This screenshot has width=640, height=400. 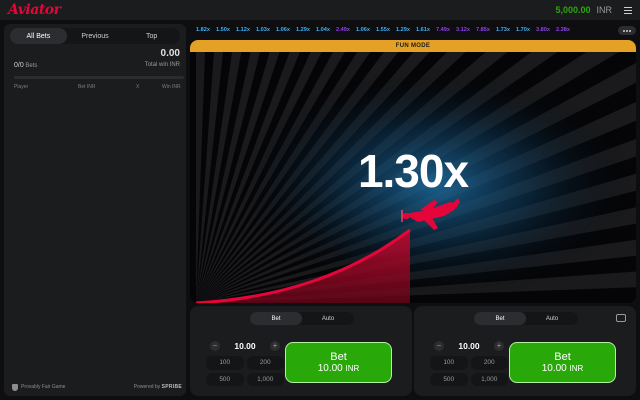 I want to click on powered-by-label: Powered by, so click(x=147, y=387).